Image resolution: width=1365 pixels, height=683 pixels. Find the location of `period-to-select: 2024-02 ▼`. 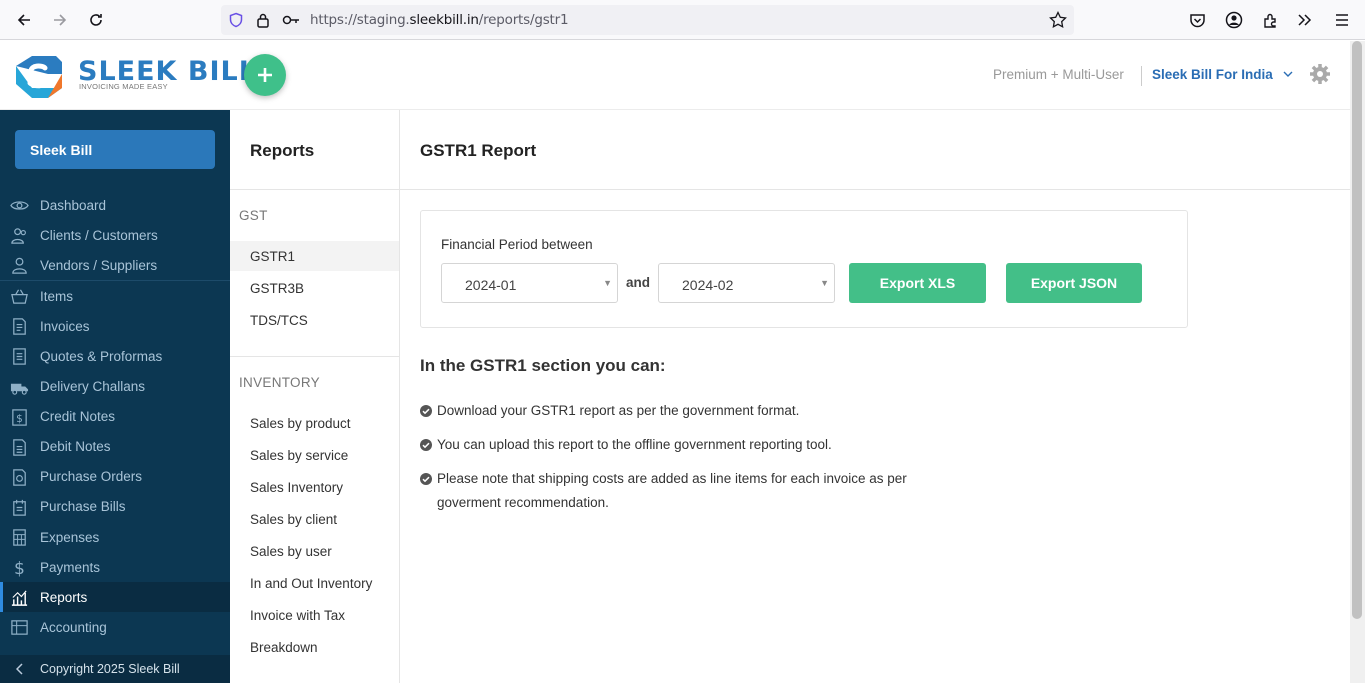

period-to-select: 2024-02 ▼ is located at coordinates (746, 283).